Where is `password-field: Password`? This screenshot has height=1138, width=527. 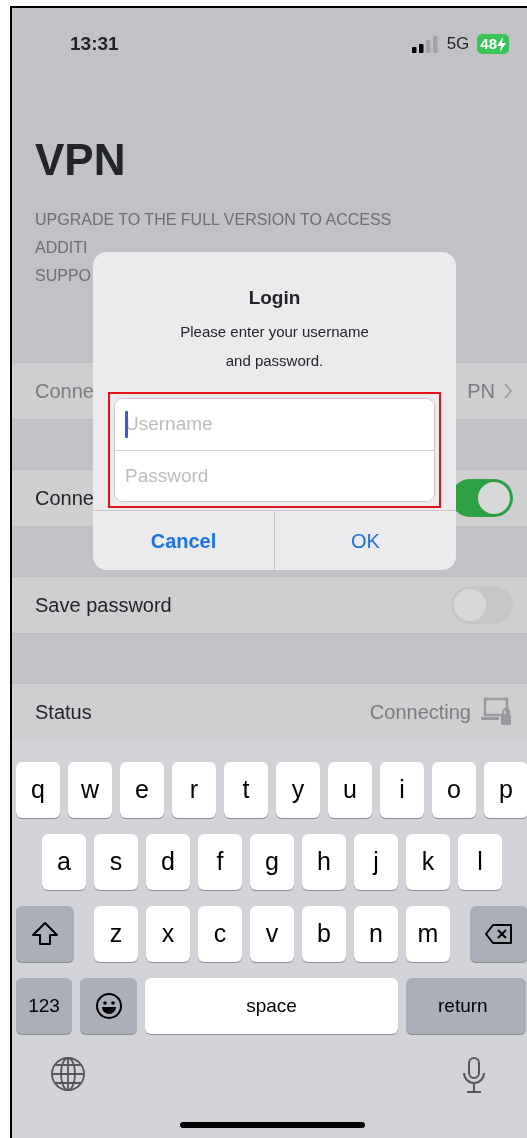
password-field: Password is located at coordinates (274, 475).